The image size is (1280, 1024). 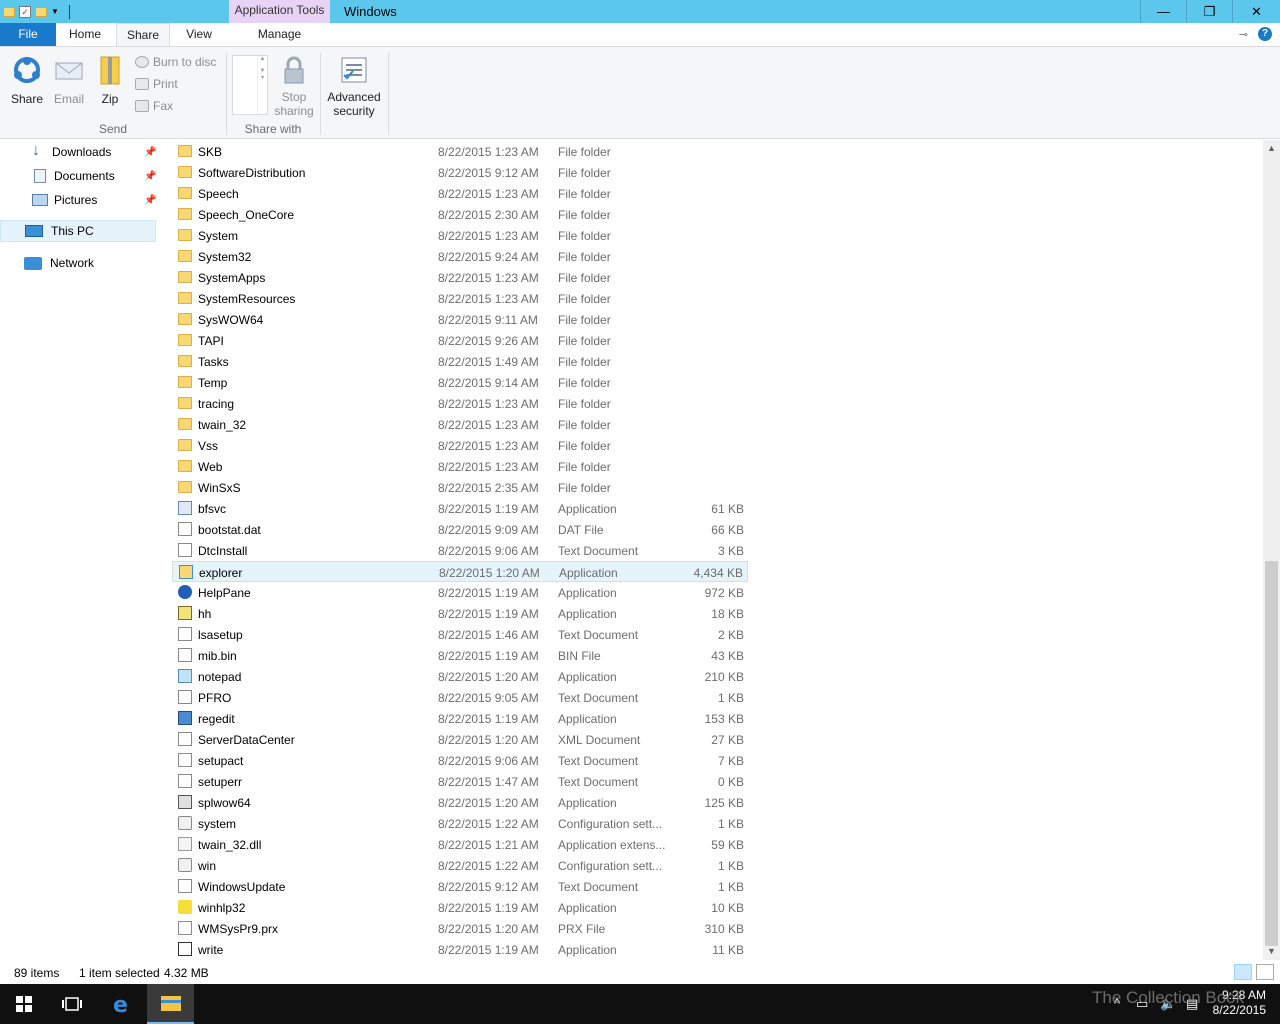 What do you see at coordinates (224, 593) in the screenshot?
I see `file-name: HelpPane` at bounding box center [224, 593].